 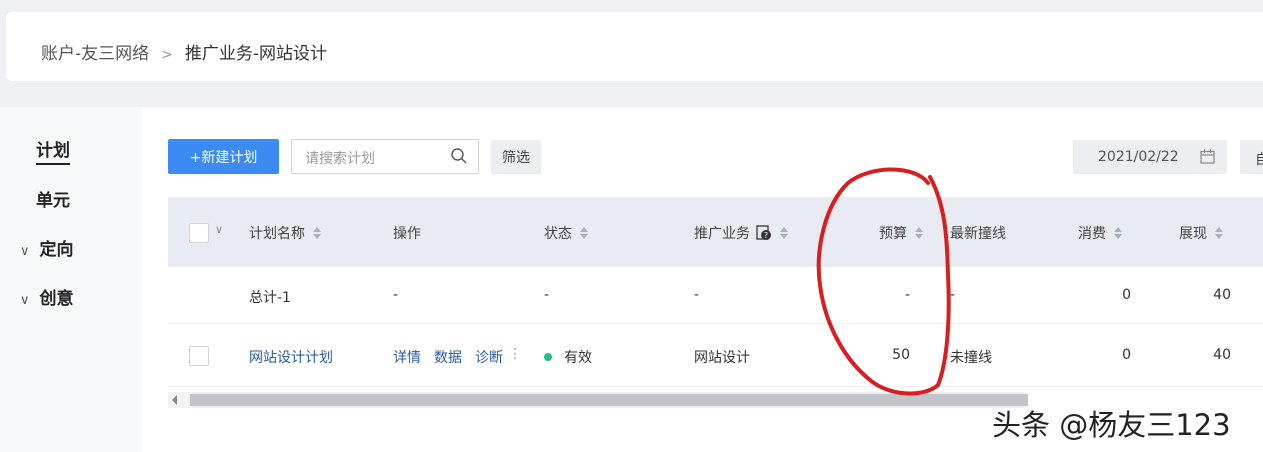 I want to click on status-text: 有效, so click(x=578, y=358).